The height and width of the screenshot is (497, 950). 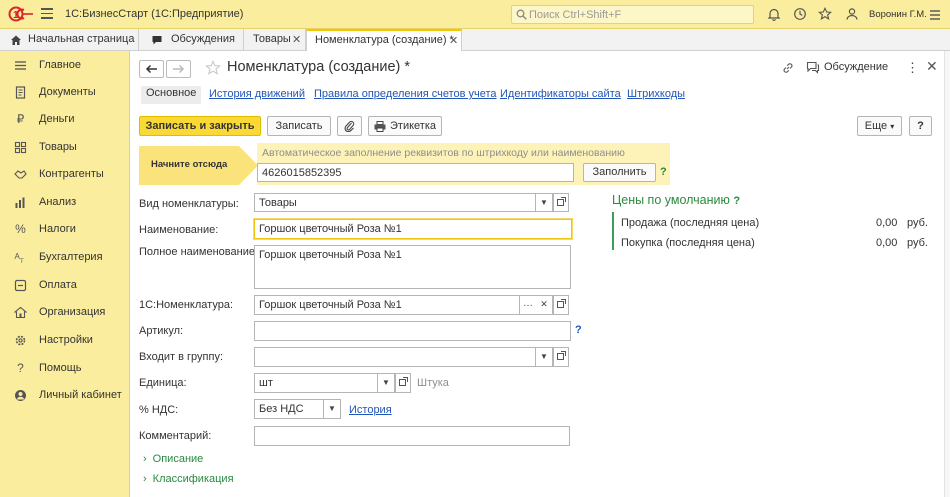 I want to click on section-description-toggle: › Описание, so click(x=173, y=459).